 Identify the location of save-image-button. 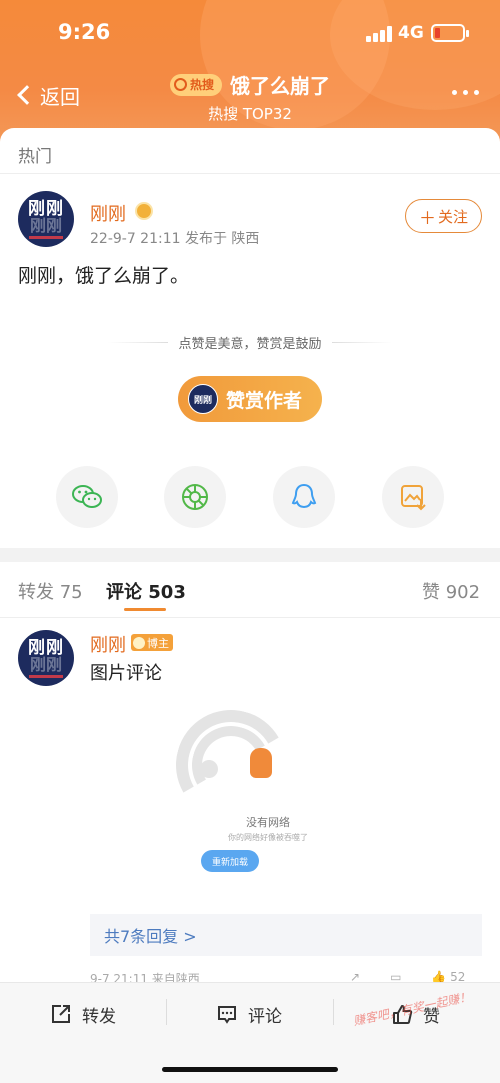
(413, 497).